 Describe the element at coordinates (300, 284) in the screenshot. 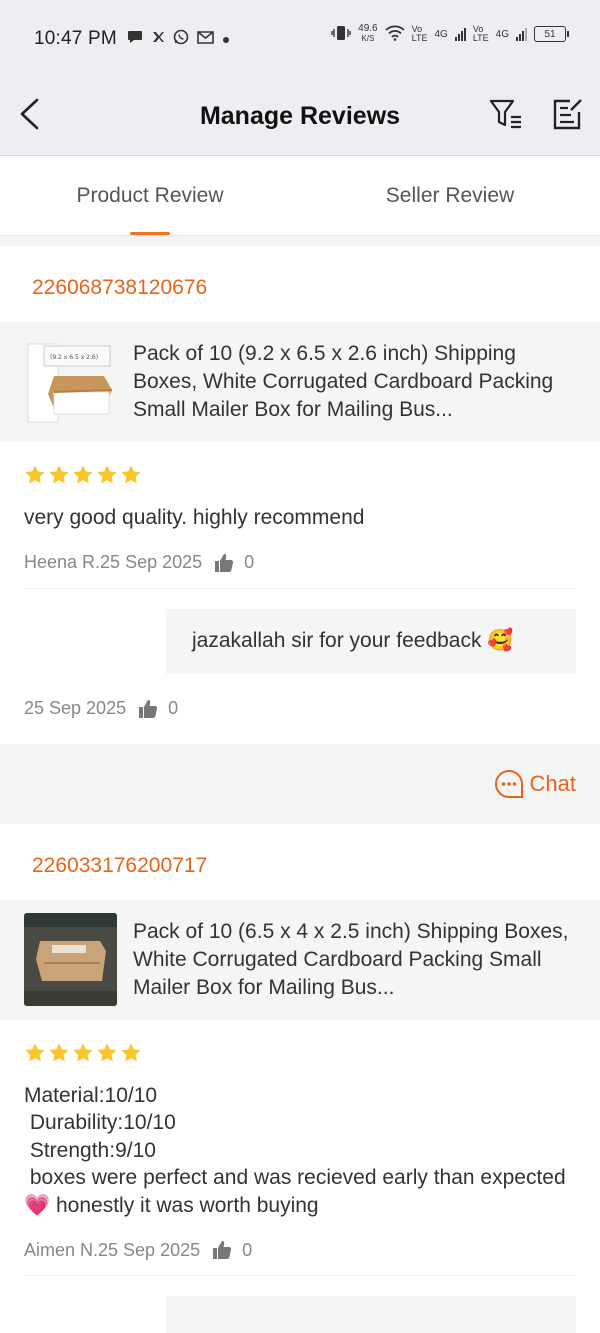

I see `order-id: 226068738120676` at that location.